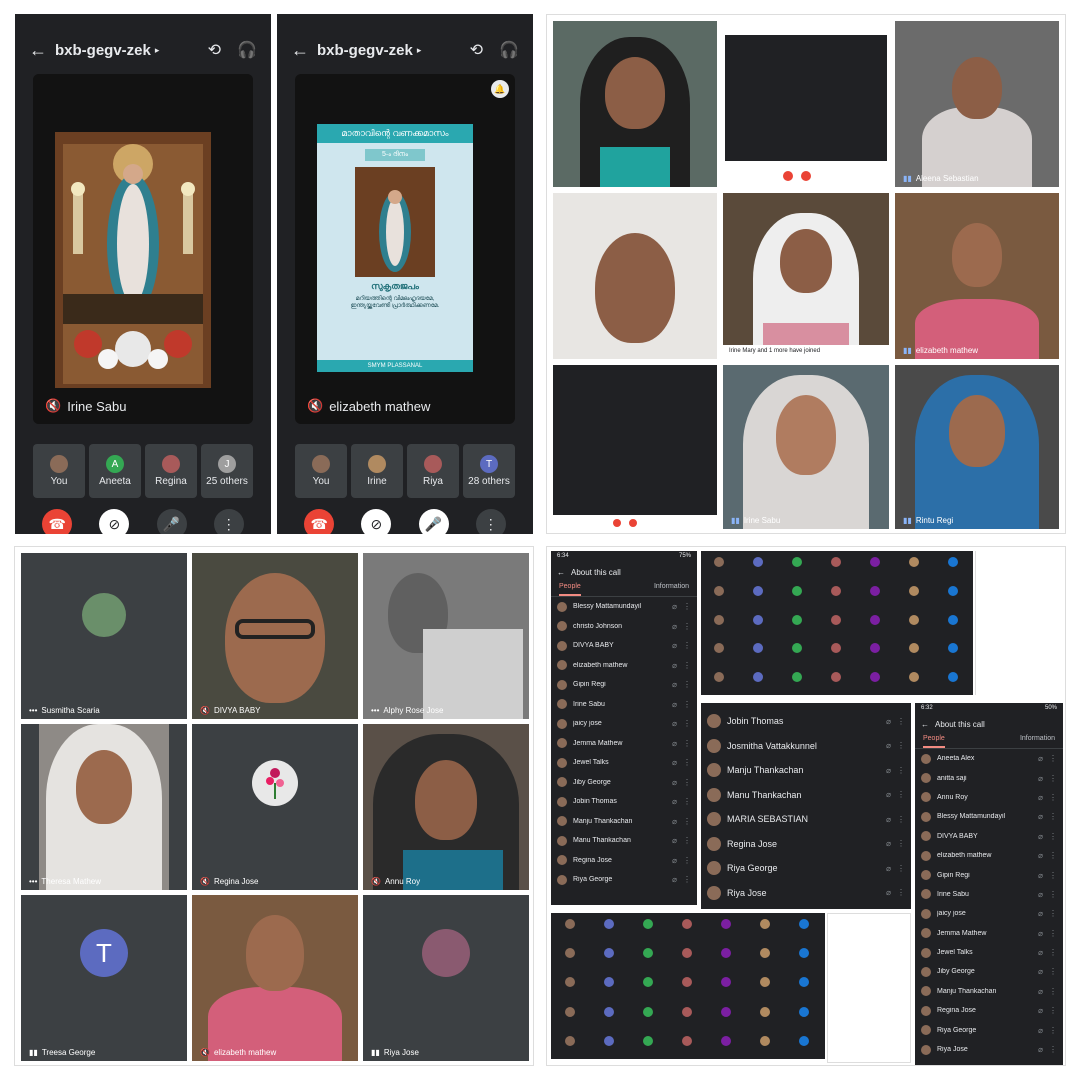  Describe the element at coordinates (989, 971) in the screenshot. I see `participant-row: Jiby George ⌀ ⋮` at that location.